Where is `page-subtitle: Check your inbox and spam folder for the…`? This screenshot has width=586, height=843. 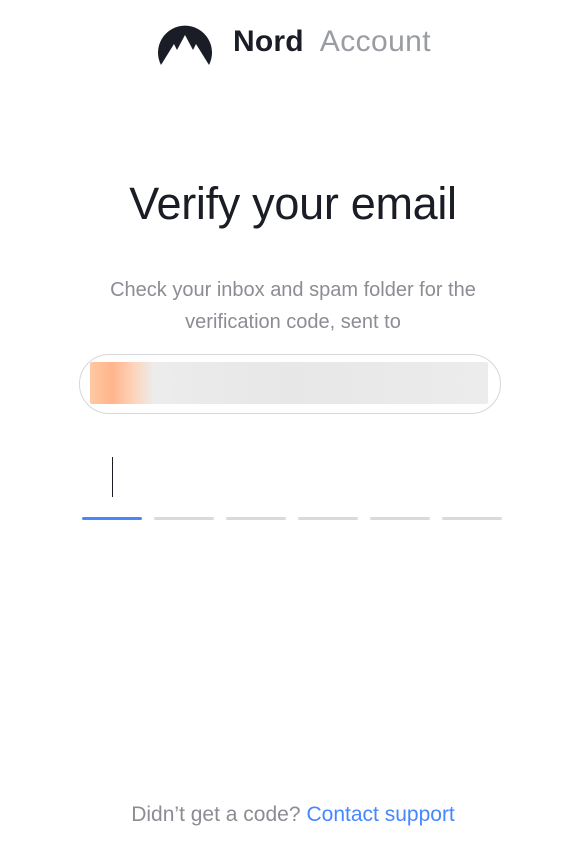 page-subtitle: Check your inbox and spam folder for the… is located at coordinates (293, 306).